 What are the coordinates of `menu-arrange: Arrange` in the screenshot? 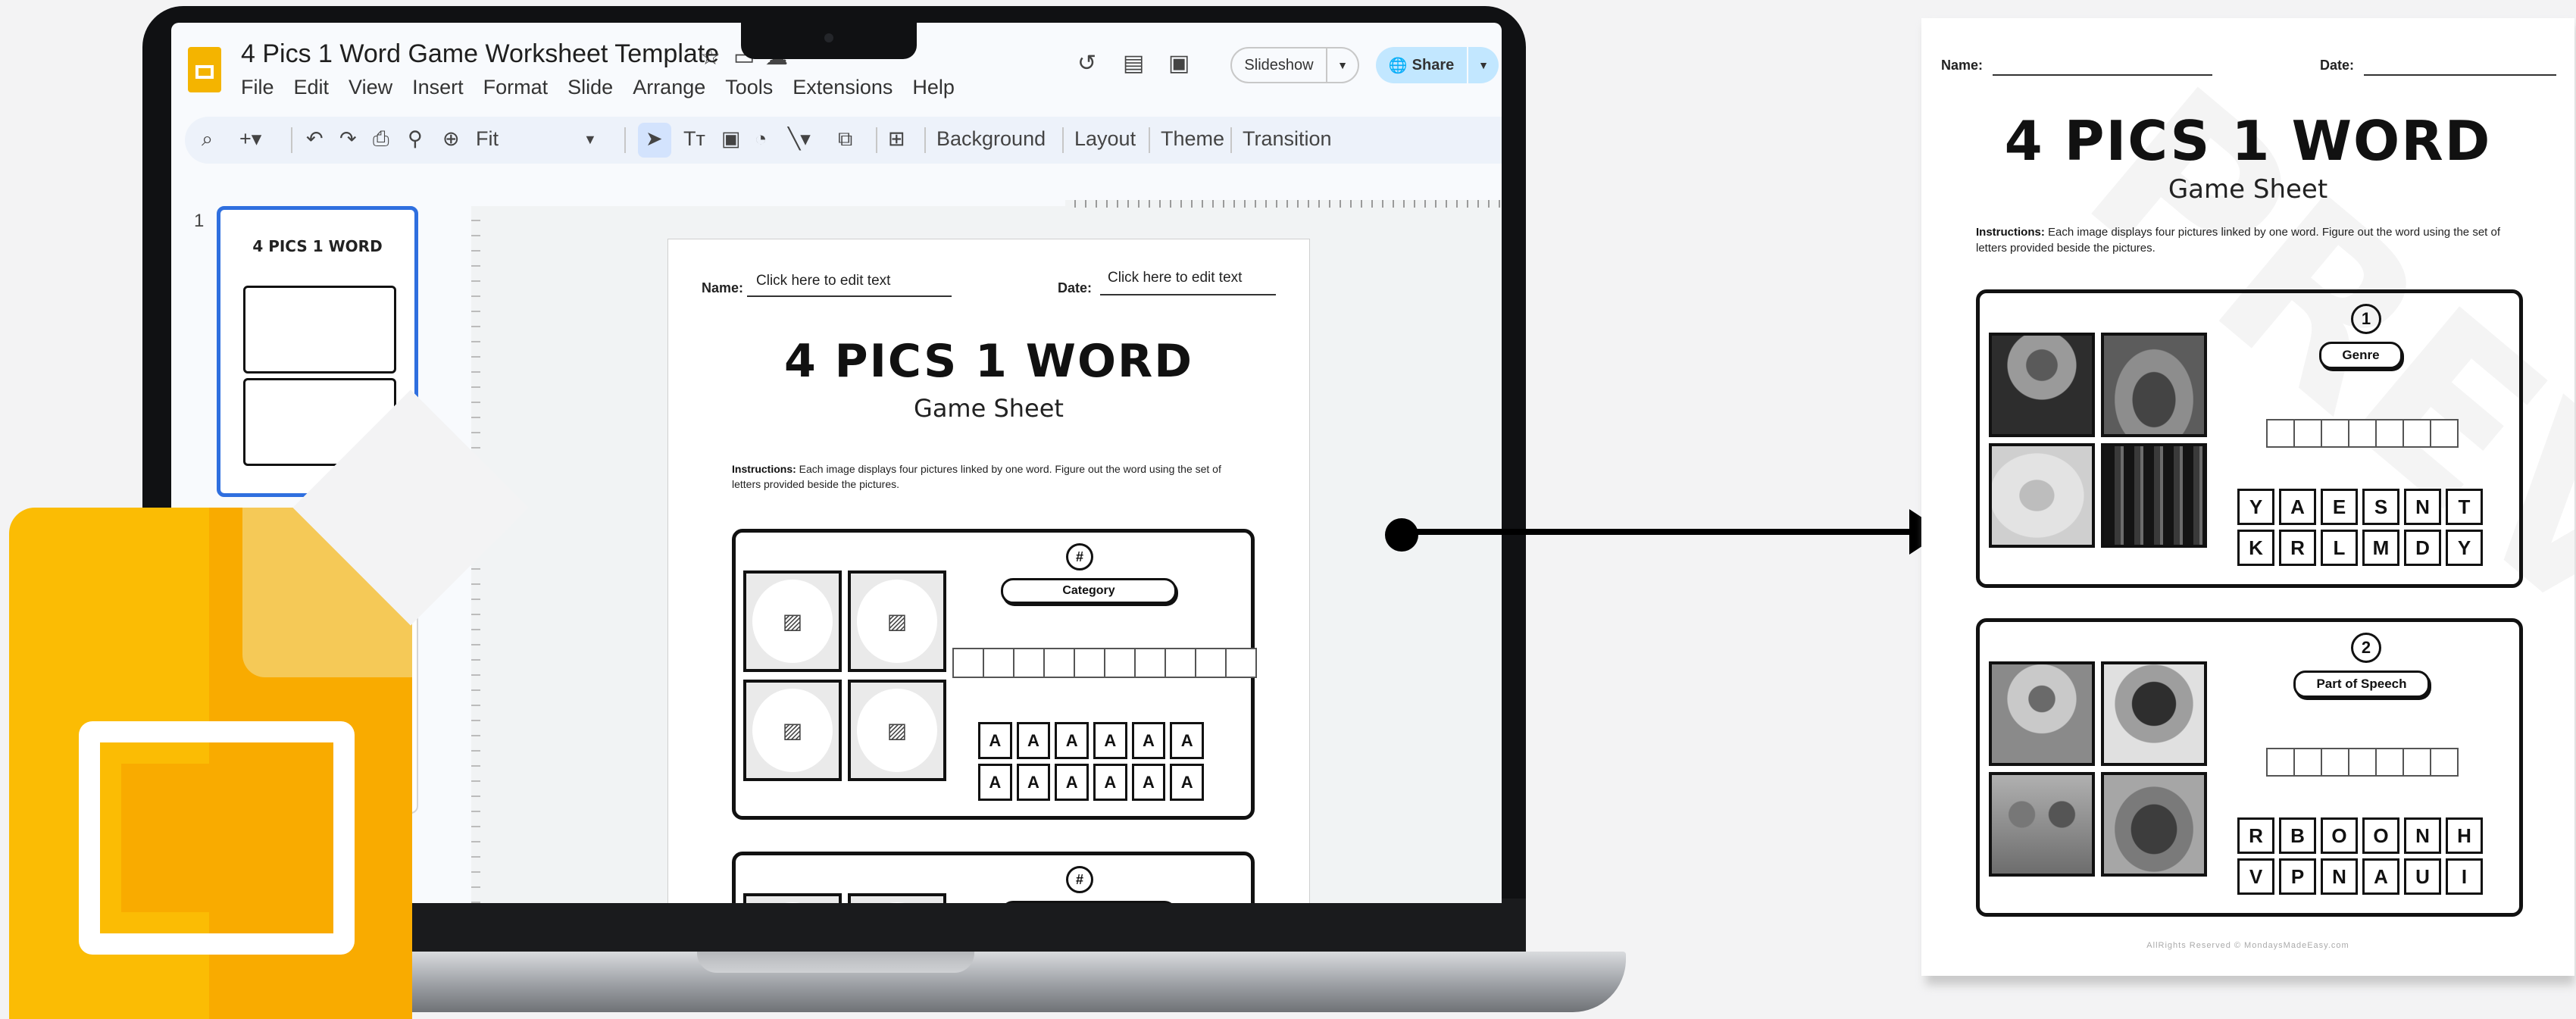 It's located at (669, 87).